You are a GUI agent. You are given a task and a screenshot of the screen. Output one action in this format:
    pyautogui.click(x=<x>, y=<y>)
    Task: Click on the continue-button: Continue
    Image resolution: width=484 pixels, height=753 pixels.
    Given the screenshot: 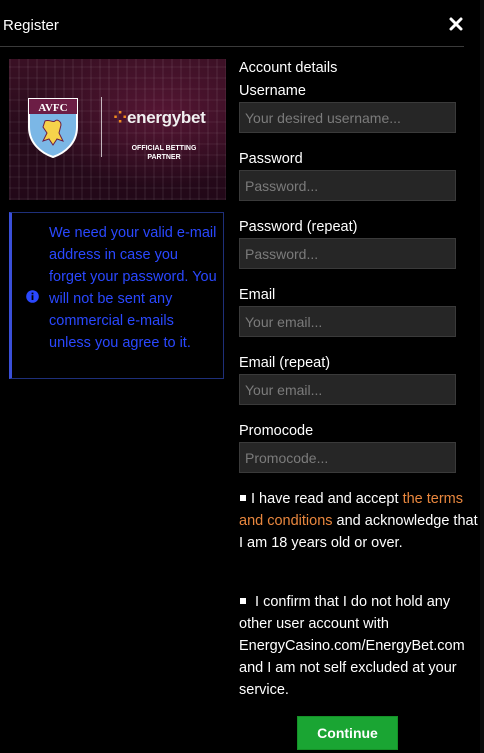 What is the action you would take?
    pyautogui.click(x=347, y=733)
    